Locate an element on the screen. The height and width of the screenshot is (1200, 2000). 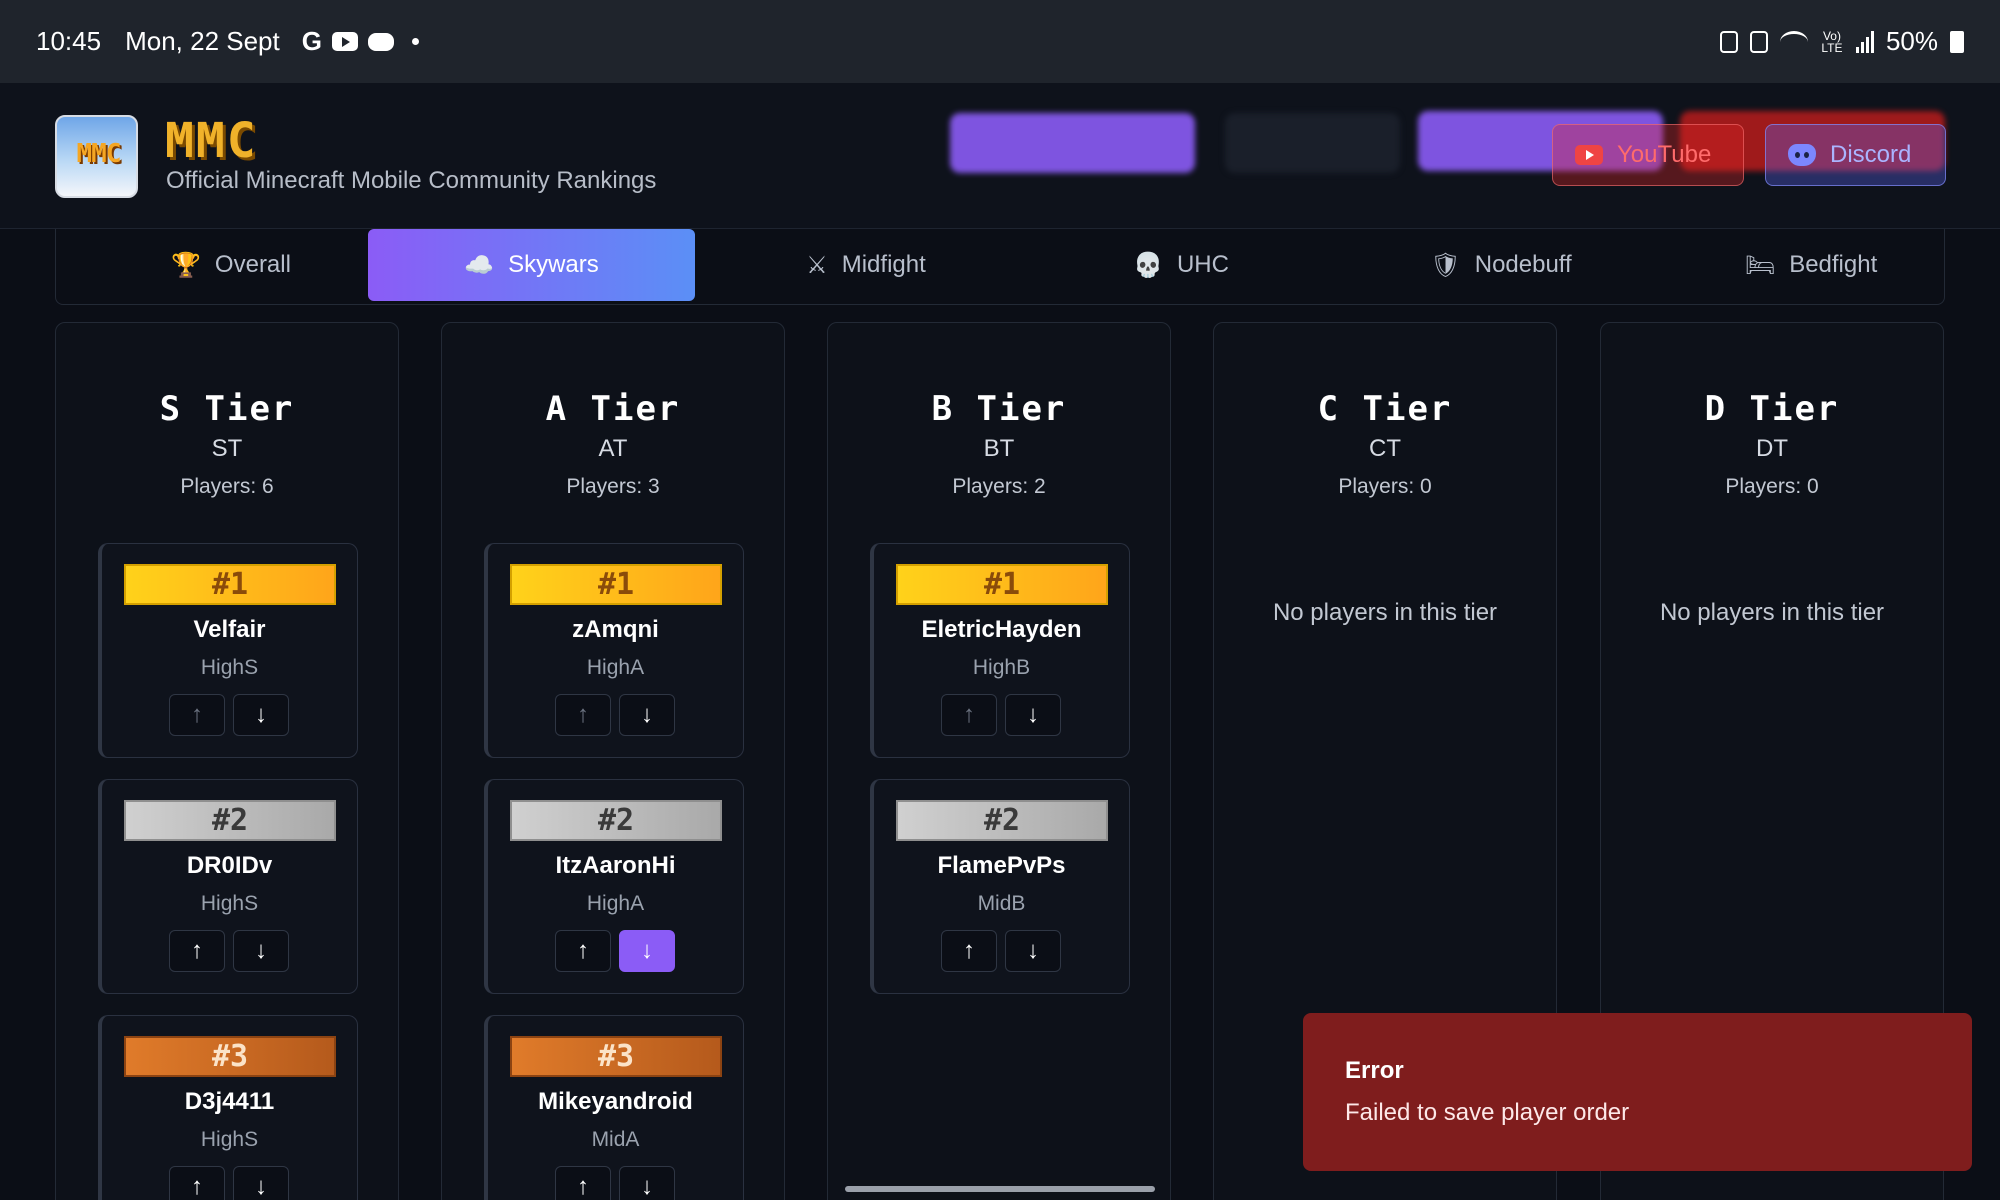
player-card: #2 ItzAaronHi HighA ↑ ↓ is located at coordinates (614, 886).